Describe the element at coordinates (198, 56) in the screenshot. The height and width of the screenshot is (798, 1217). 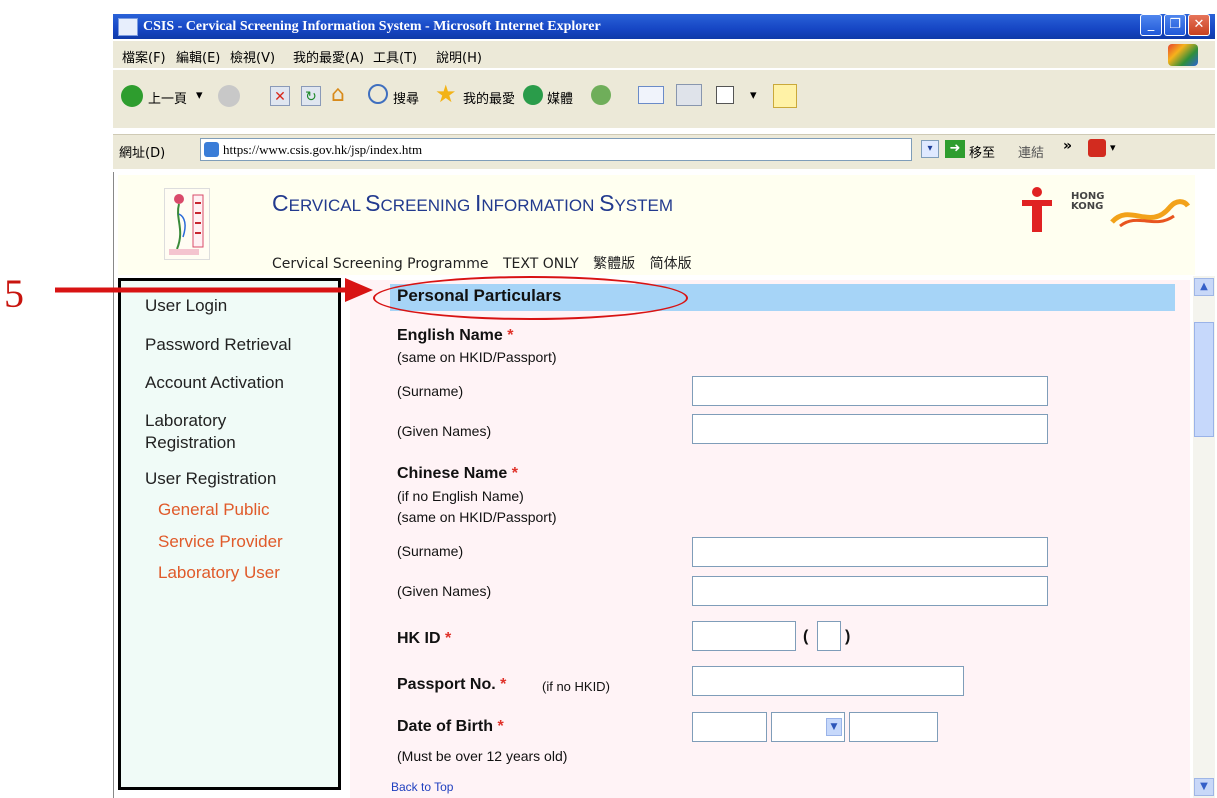
I see `menu-edit: 編輯(E)` at that location.